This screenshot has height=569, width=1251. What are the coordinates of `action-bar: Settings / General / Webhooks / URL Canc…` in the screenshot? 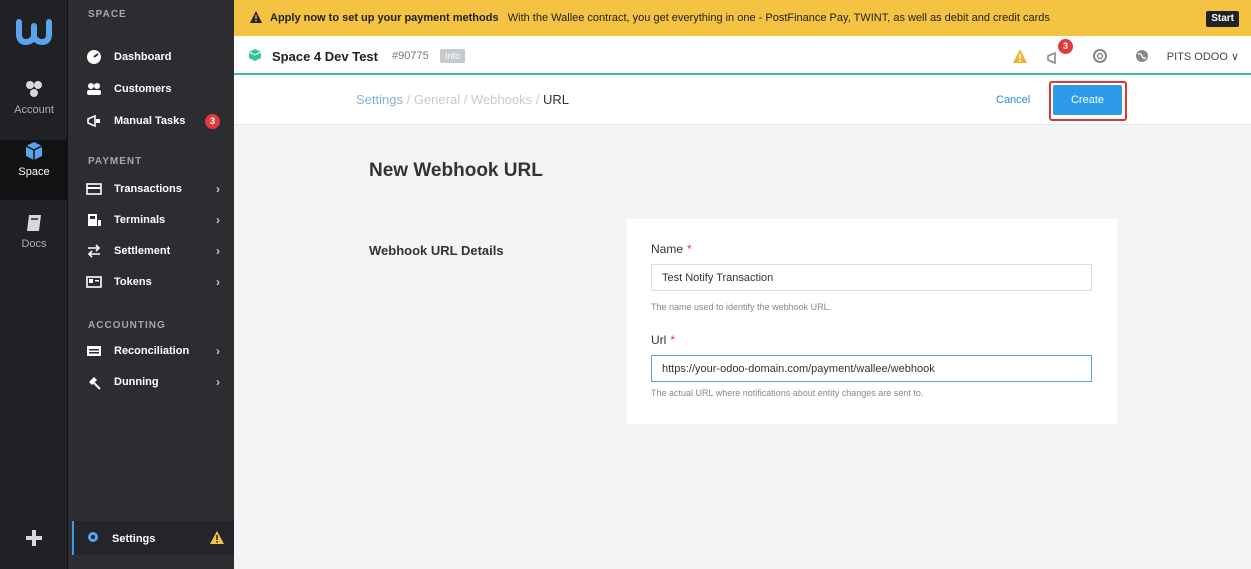 It's located at (742, 100).